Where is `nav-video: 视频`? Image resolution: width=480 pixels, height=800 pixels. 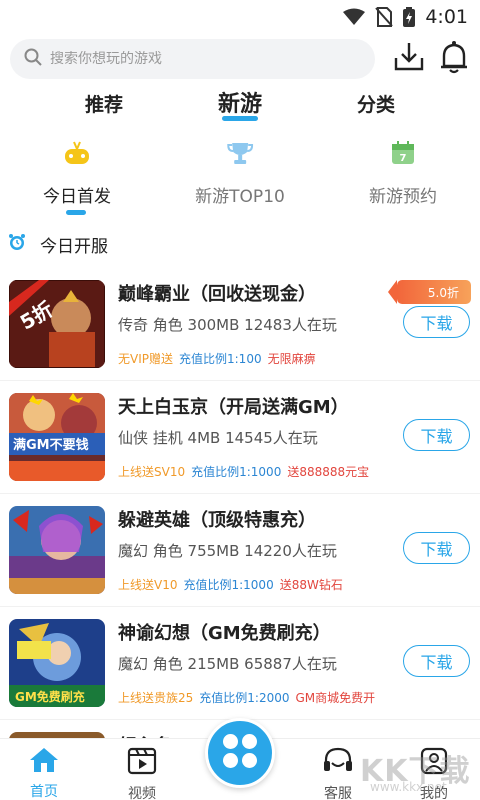 nav-video: 视频 is located at coordinates (142, 773).